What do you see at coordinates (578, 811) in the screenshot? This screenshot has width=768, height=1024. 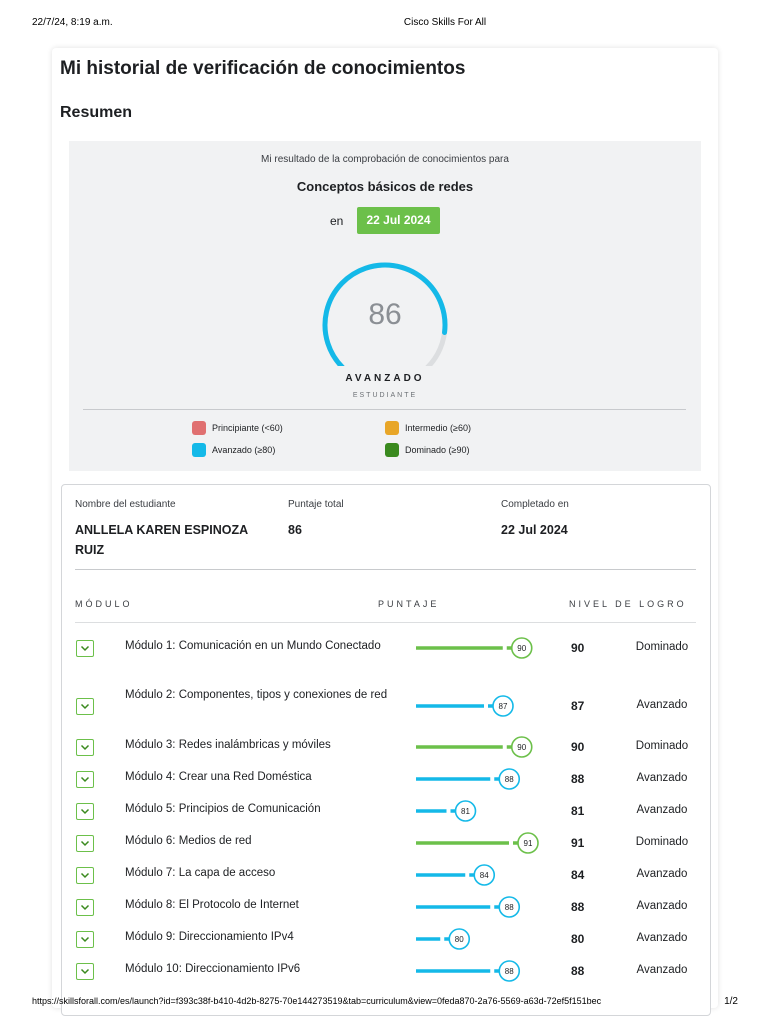 I see `module-score: 81` at bounding box center [578, 811].